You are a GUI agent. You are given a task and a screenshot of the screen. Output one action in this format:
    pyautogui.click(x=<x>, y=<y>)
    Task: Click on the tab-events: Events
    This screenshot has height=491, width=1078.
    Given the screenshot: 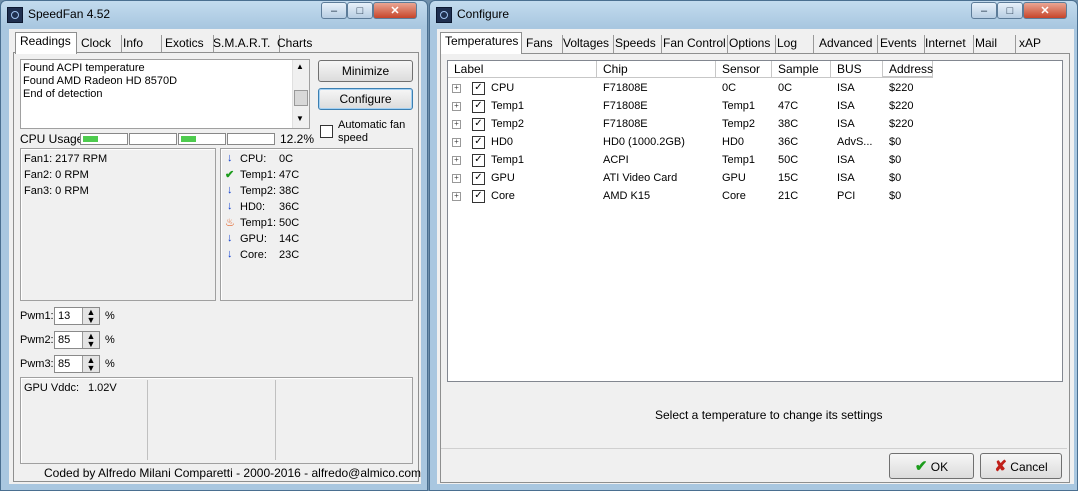 What is the action you would take?
    pyautogui.click(x=900, y=44)
    